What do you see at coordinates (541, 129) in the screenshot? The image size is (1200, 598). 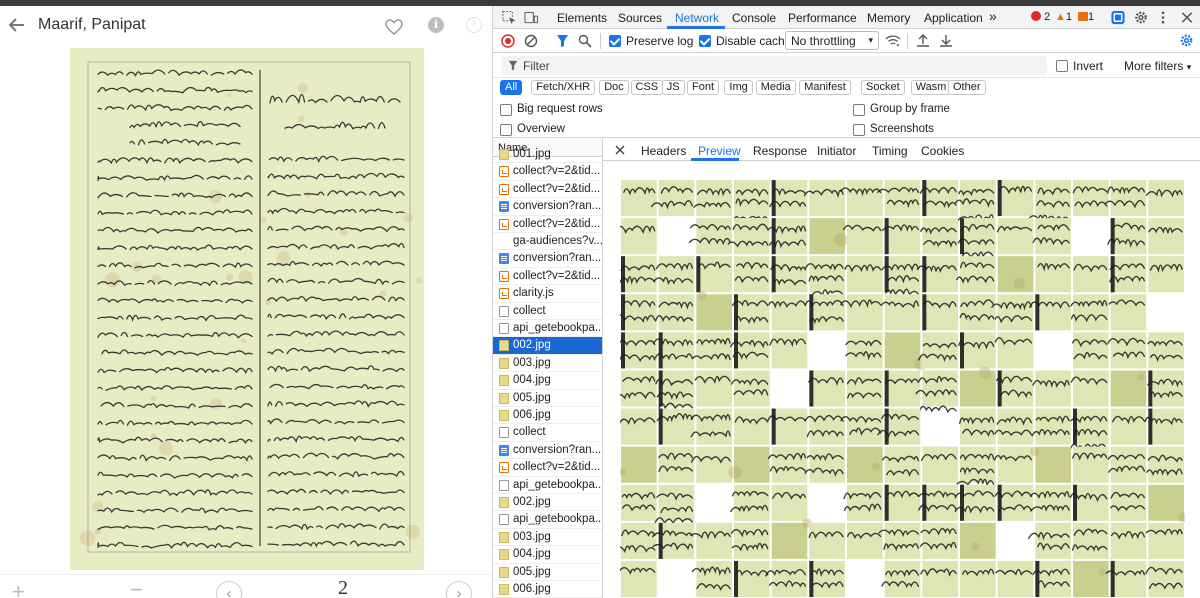 I see `overview-label: Overview` at bounding box center [541, 129].